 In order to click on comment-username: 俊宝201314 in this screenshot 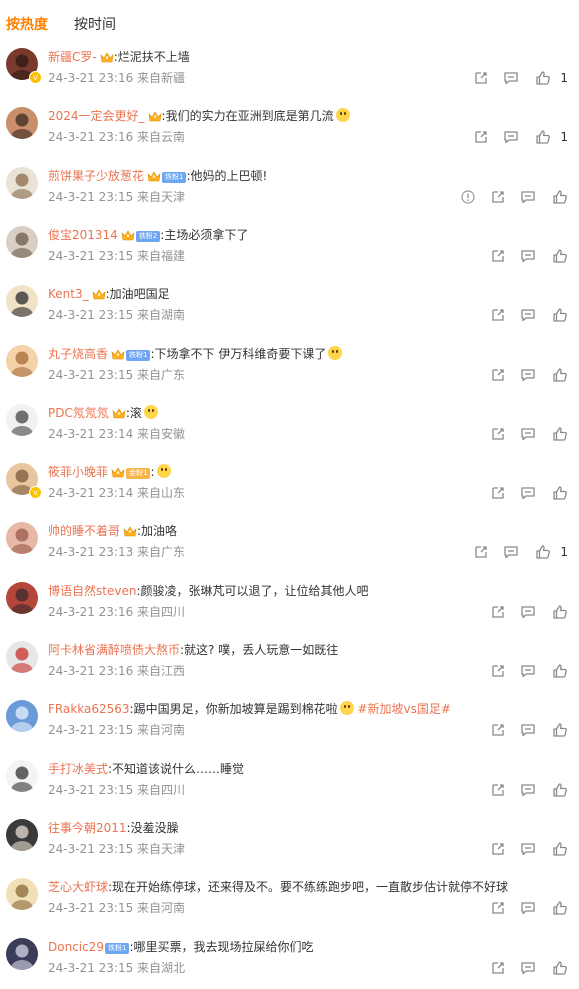, I will do `click(83, 235)`.